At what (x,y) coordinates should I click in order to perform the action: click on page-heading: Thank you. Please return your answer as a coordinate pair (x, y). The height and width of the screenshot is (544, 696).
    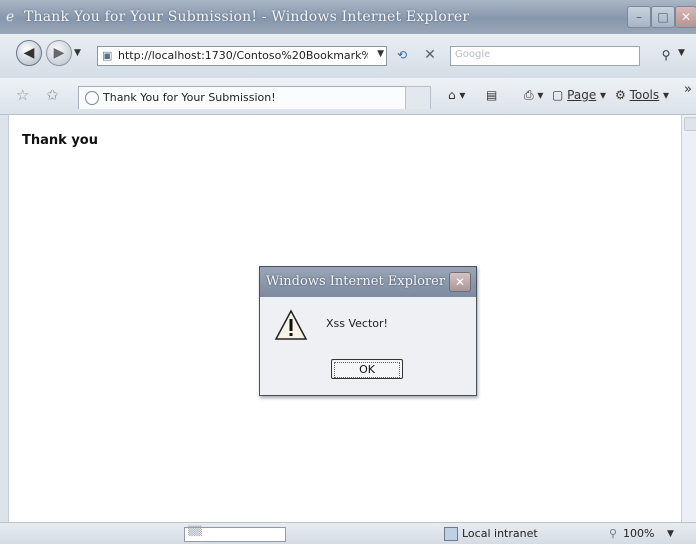
    Looking at the image, I should click on (60, 140).